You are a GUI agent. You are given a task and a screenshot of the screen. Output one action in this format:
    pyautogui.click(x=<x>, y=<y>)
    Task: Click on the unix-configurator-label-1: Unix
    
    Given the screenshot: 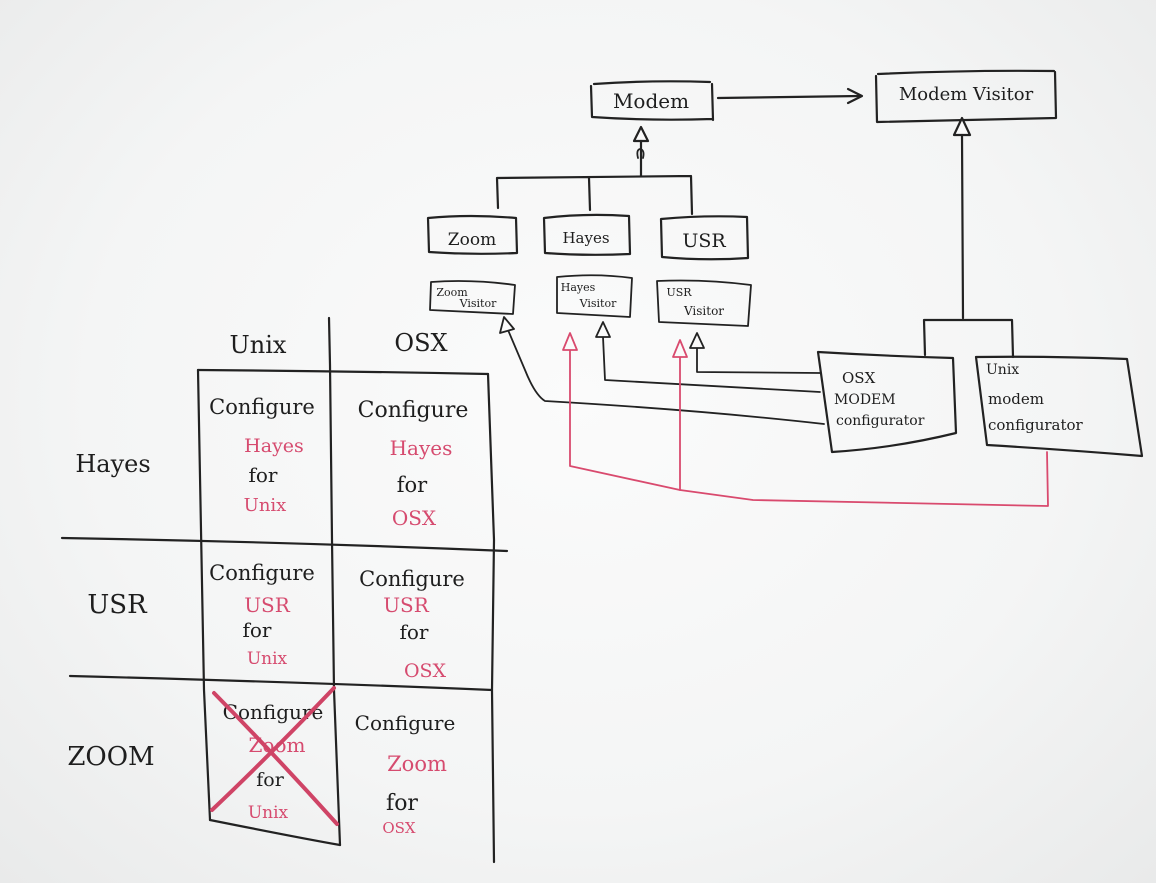 What is the action you would take?
    pyautogui.click(x=1002, y=370)
    